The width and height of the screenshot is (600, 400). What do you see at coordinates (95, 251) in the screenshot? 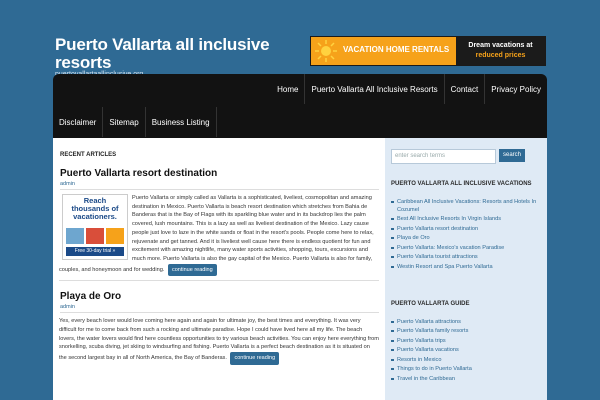
I see `ad-trial-text: Free 30-day trial »` at bounding box center [95, 251].